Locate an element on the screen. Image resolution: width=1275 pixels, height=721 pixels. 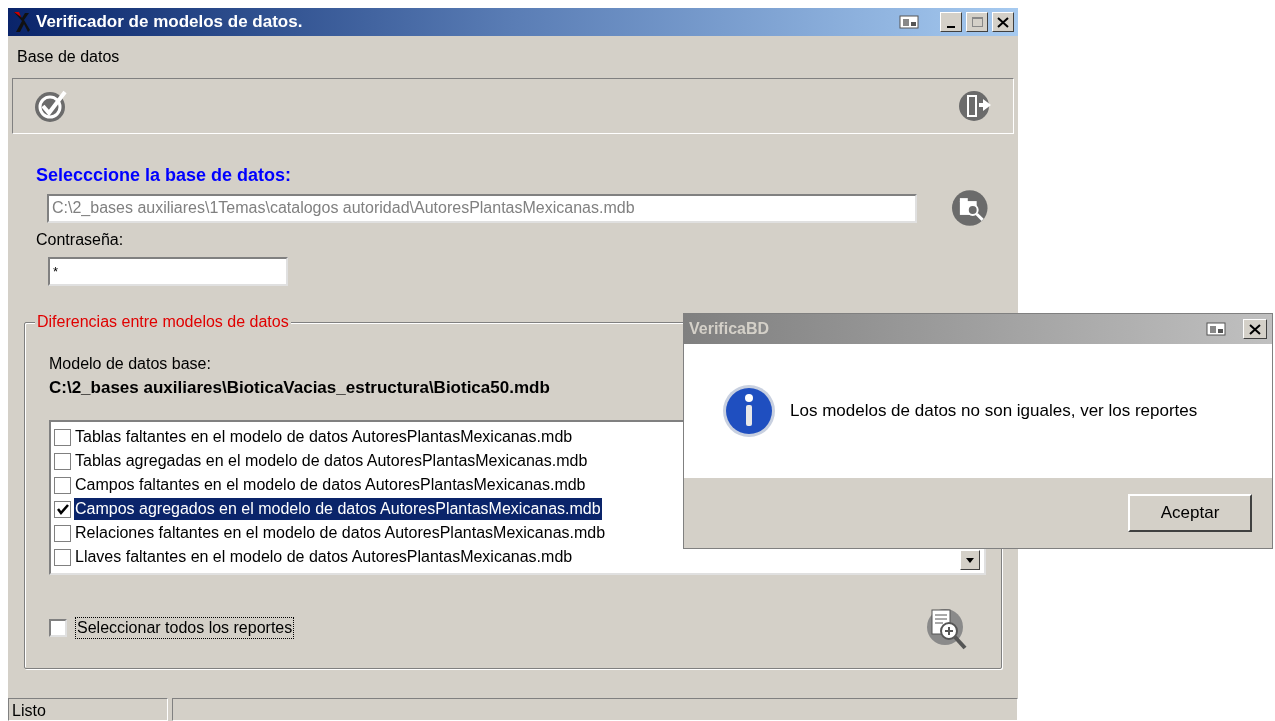
select-all-label: Seleccionar todos los reportes is located at coordinates (185, 628).